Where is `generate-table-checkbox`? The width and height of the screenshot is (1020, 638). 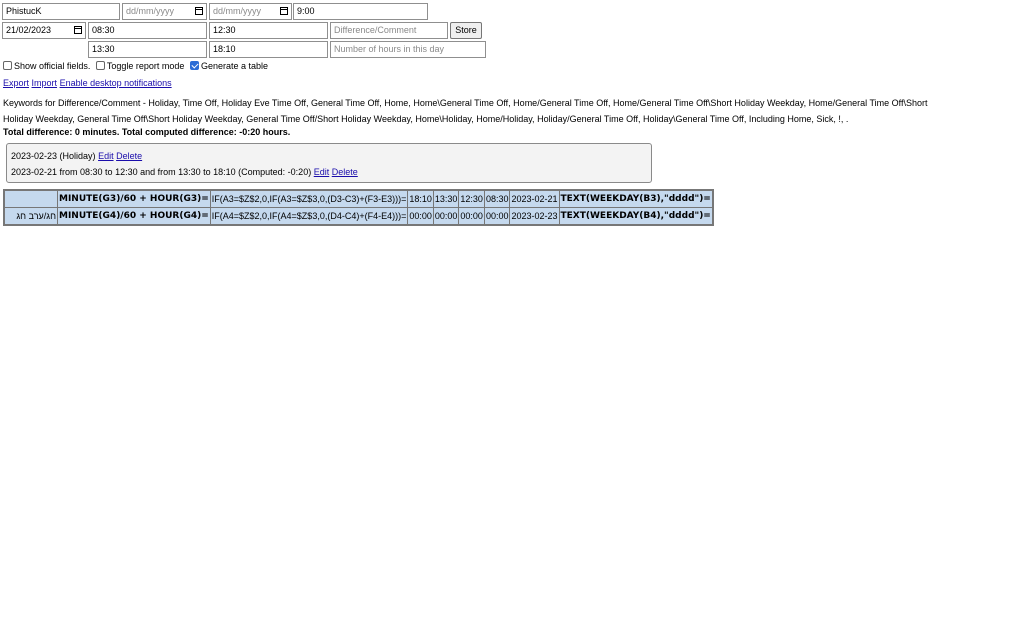 generate-table-checkbox is located at coordinates (194, 65).